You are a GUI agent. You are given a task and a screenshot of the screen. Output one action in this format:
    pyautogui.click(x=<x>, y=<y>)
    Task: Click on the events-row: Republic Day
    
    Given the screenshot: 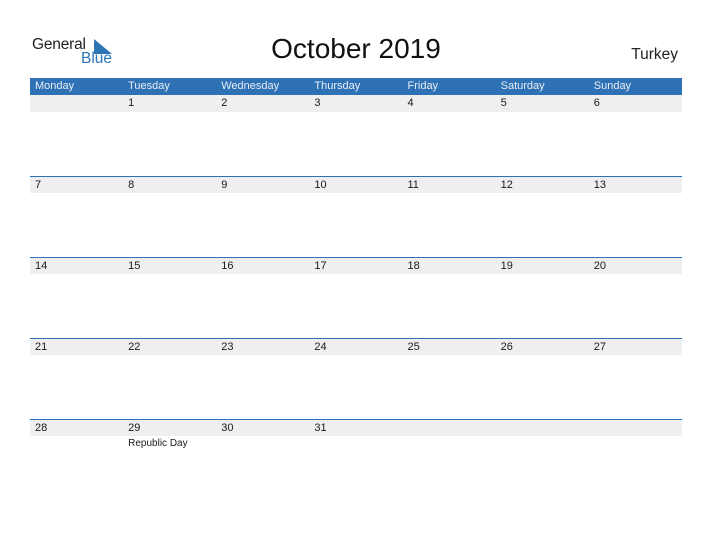 What is the action you would take?
    pyautogui.click(x=356, y=442)
    